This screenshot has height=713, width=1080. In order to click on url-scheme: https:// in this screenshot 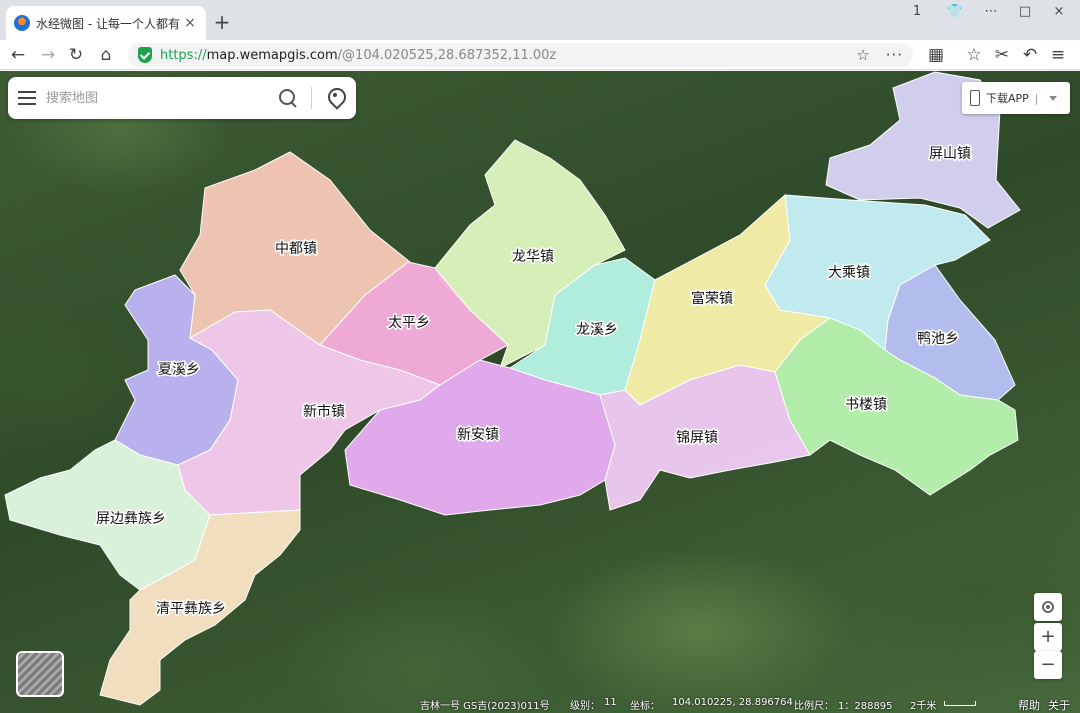, I will do `click(183, 55)`.